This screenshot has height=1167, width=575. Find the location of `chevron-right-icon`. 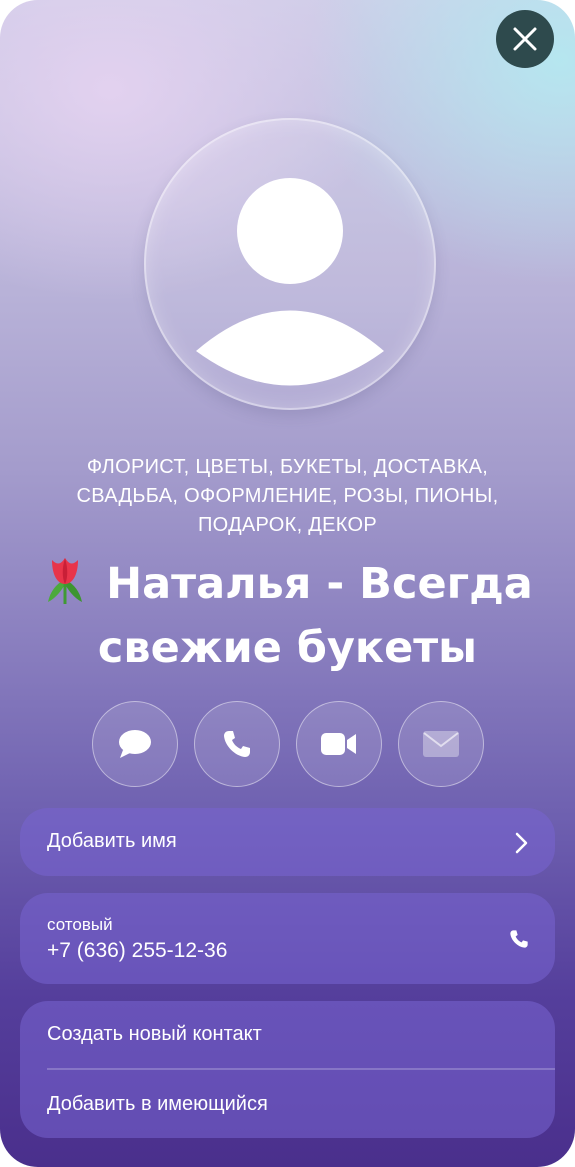

chevron-right-icon is located at coordinates (521, 843).